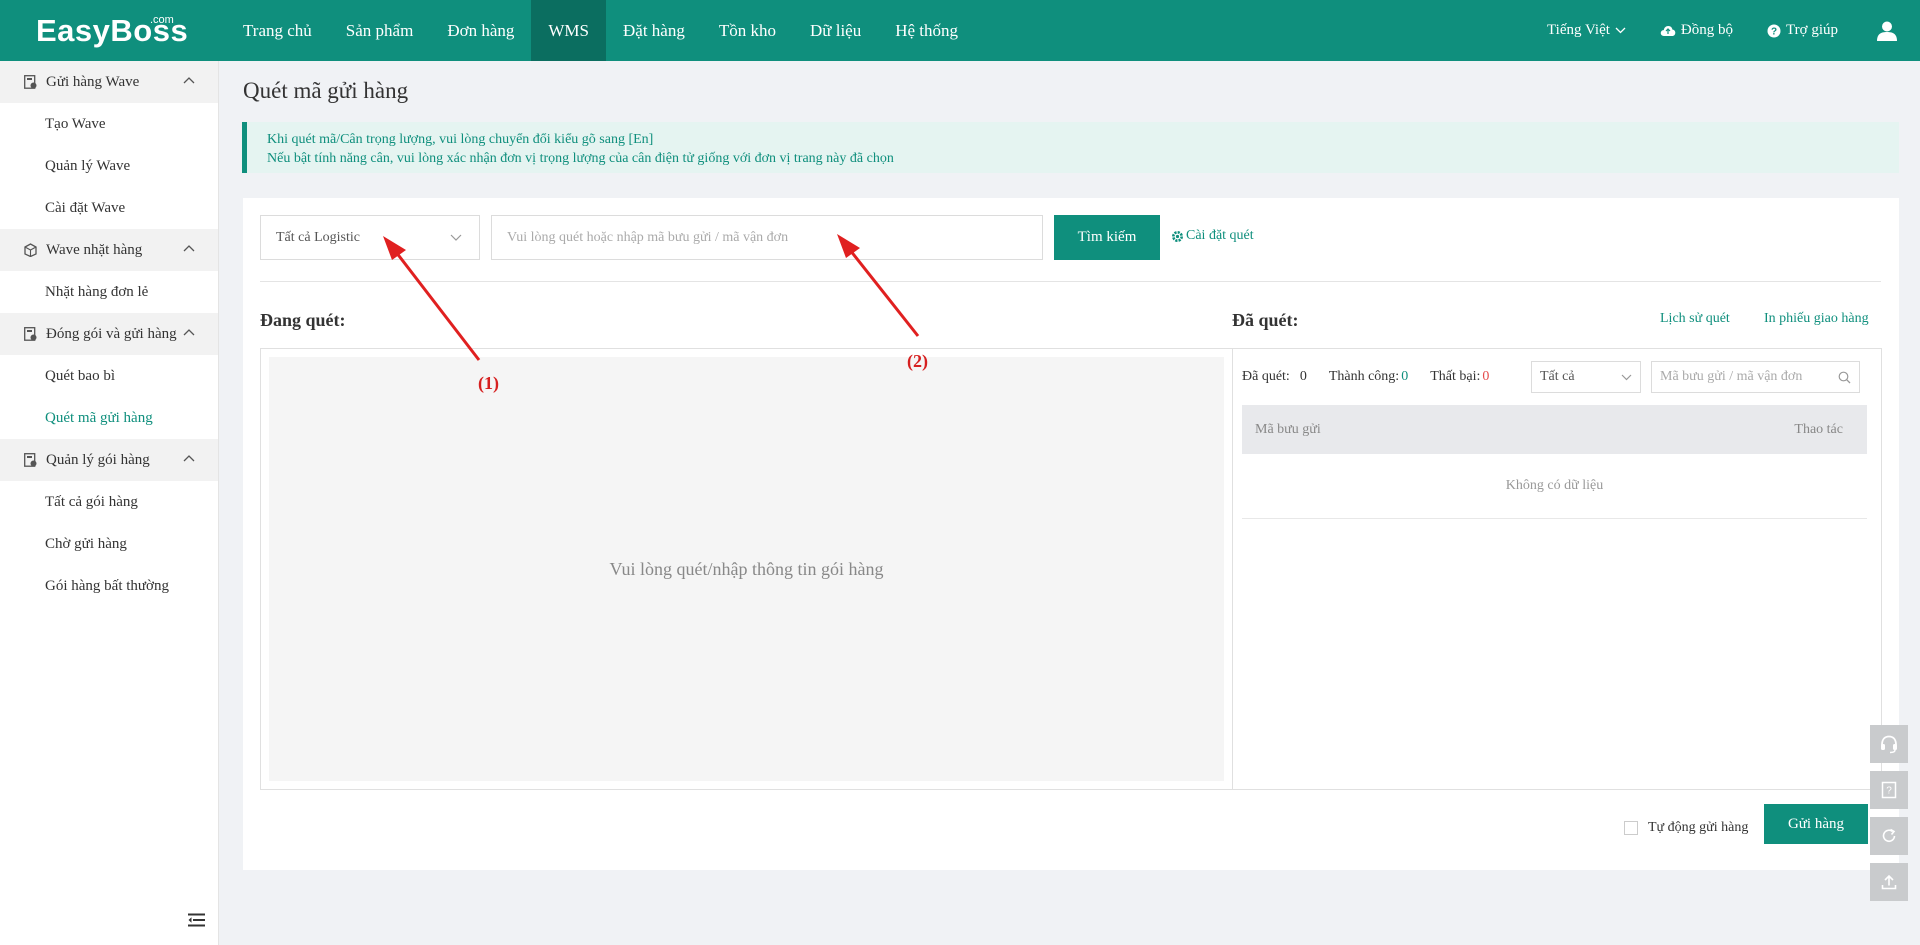 Image resolution: width=1920 pixels, height=945 pixels. Describe the element at coordinates (109, 292) in the screenshot. I see `sidebar-item-single-picking: Nhặt hàng đơn lẻ` at that location.